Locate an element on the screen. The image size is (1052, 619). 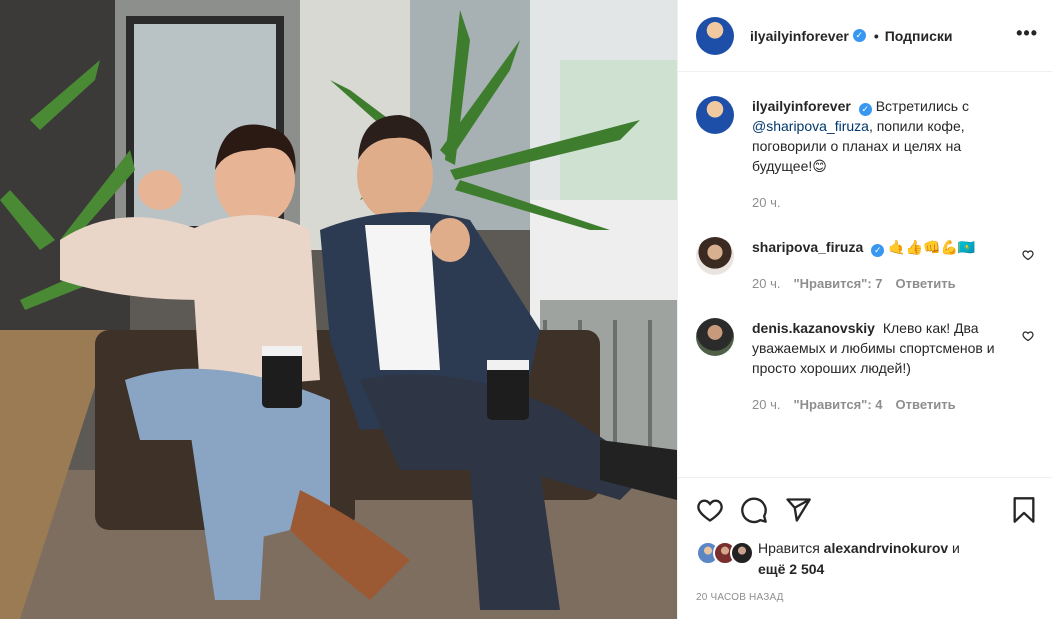
comment-meta: 20 ч. "Нравится": 4 Ответить is located at coordinates (883, 405).